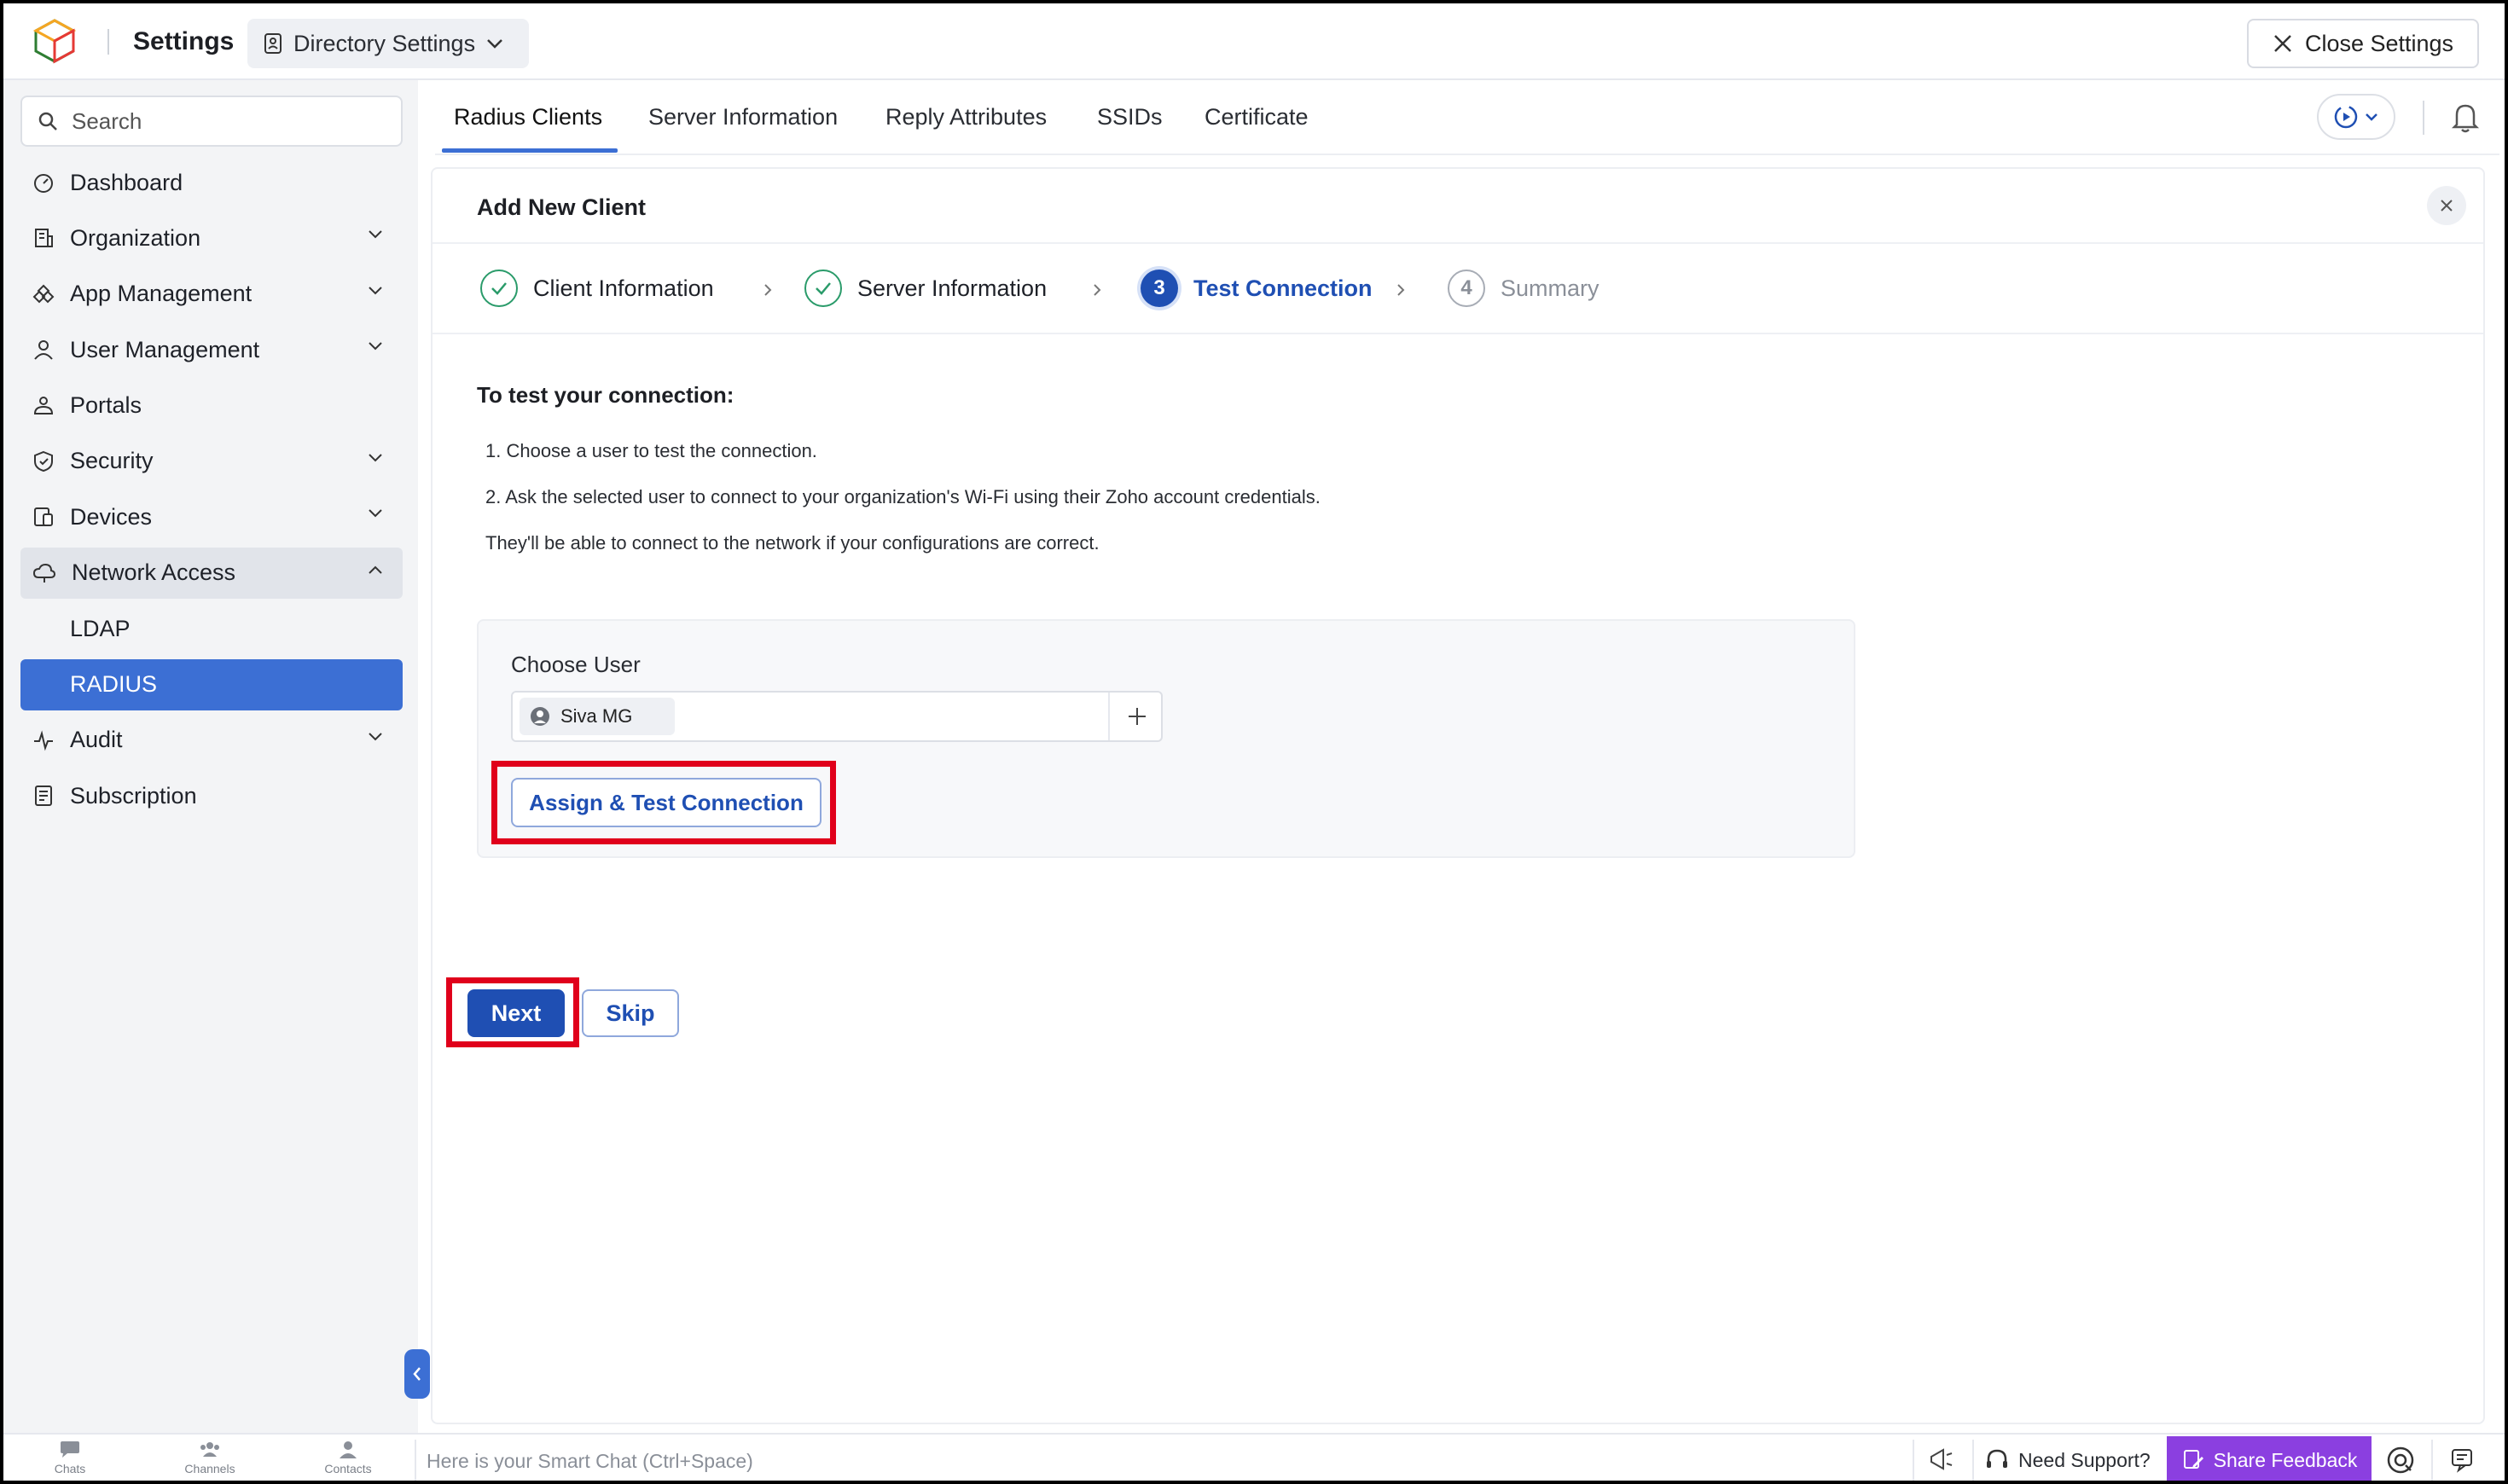 The width and height of the screenshot is (2508, 1484). I want to click on building-icon, so click(44, 238).